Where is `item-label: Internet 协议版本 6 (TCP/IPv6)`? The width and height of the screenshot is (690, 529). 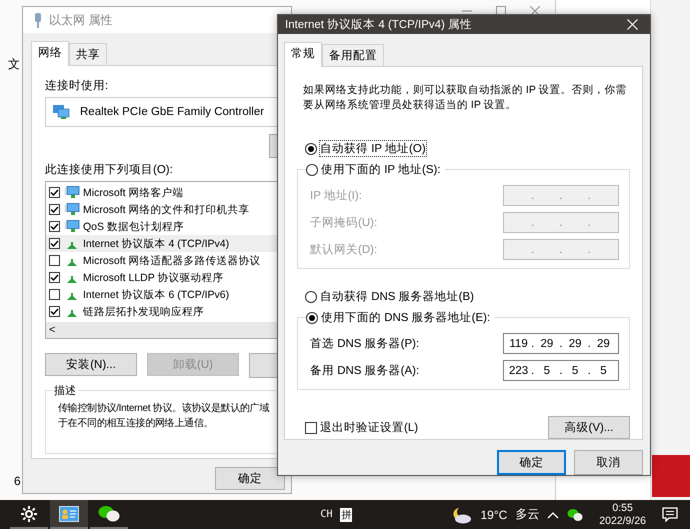
item-label: Internet 协议版本 6 (TCP/IPv6) is located at coordinates (156, 295).